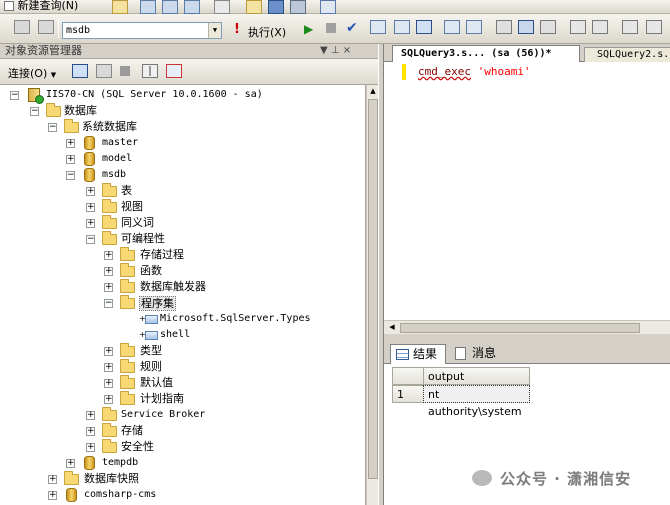 Image resolution: width=670 pixels, height=505 pixels. What do you see at coordinates (418, 354) in the screenshot?
I see `tab-results: 结果` at bounding box center [418, 354].